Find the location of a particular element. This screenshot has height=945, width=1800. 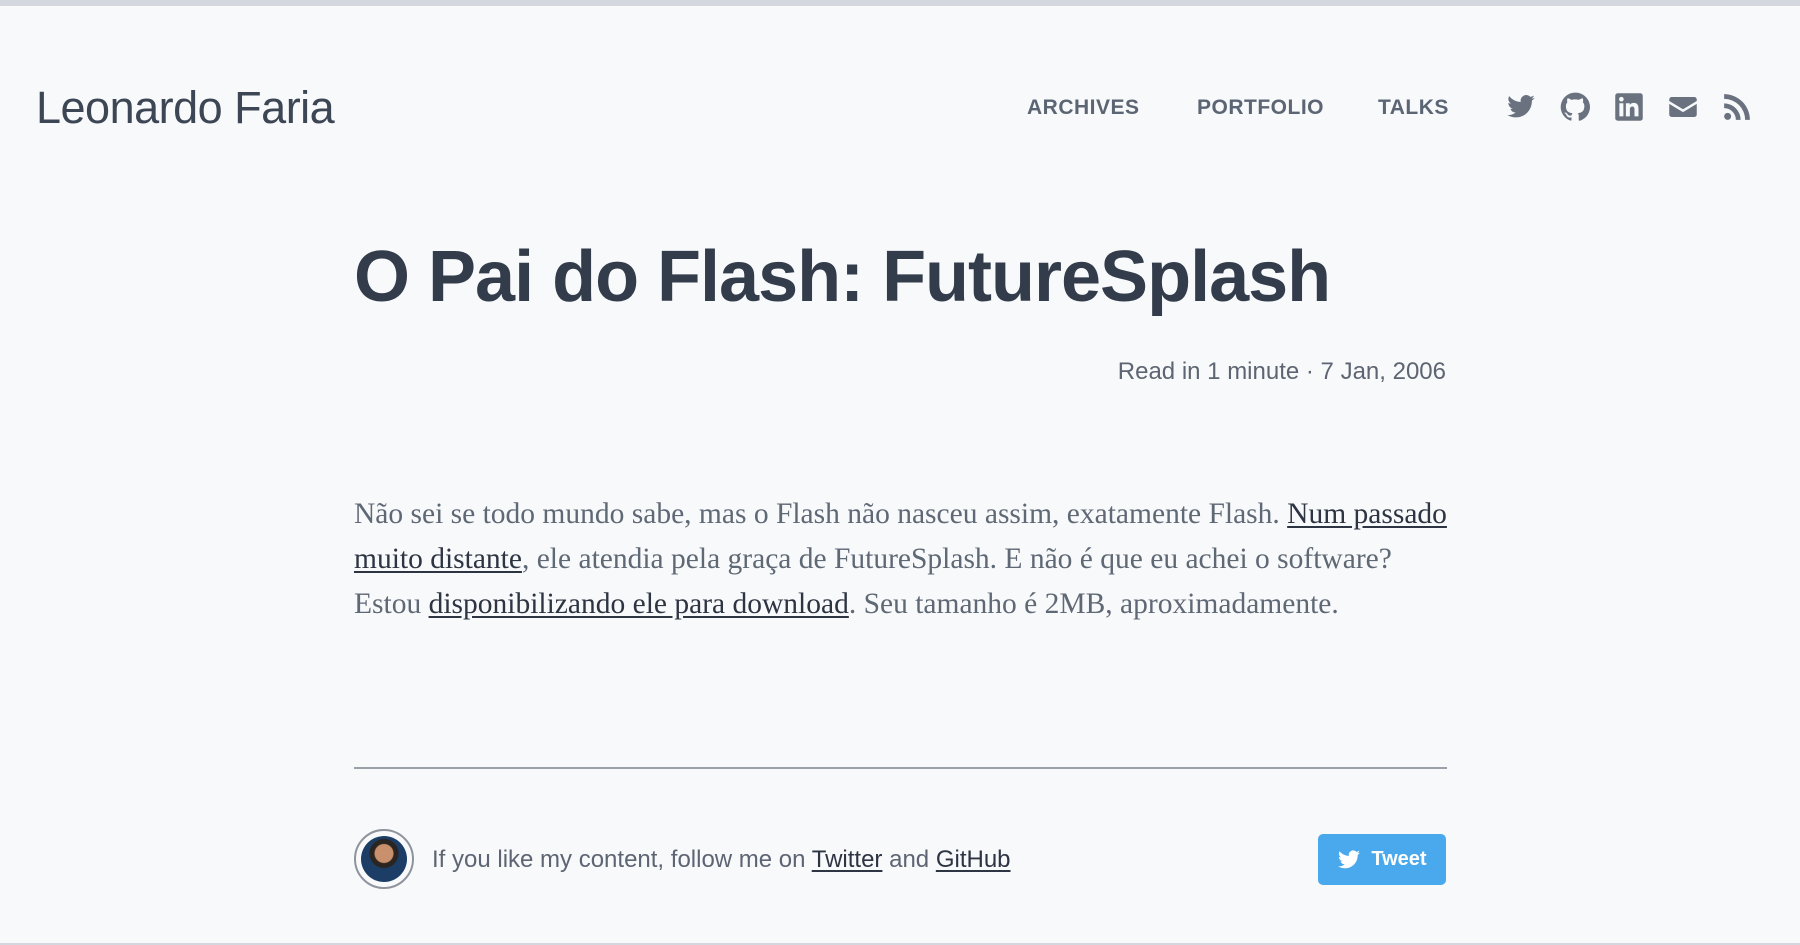

tweet-label: Tweet is located at coordinates (1399, 859).